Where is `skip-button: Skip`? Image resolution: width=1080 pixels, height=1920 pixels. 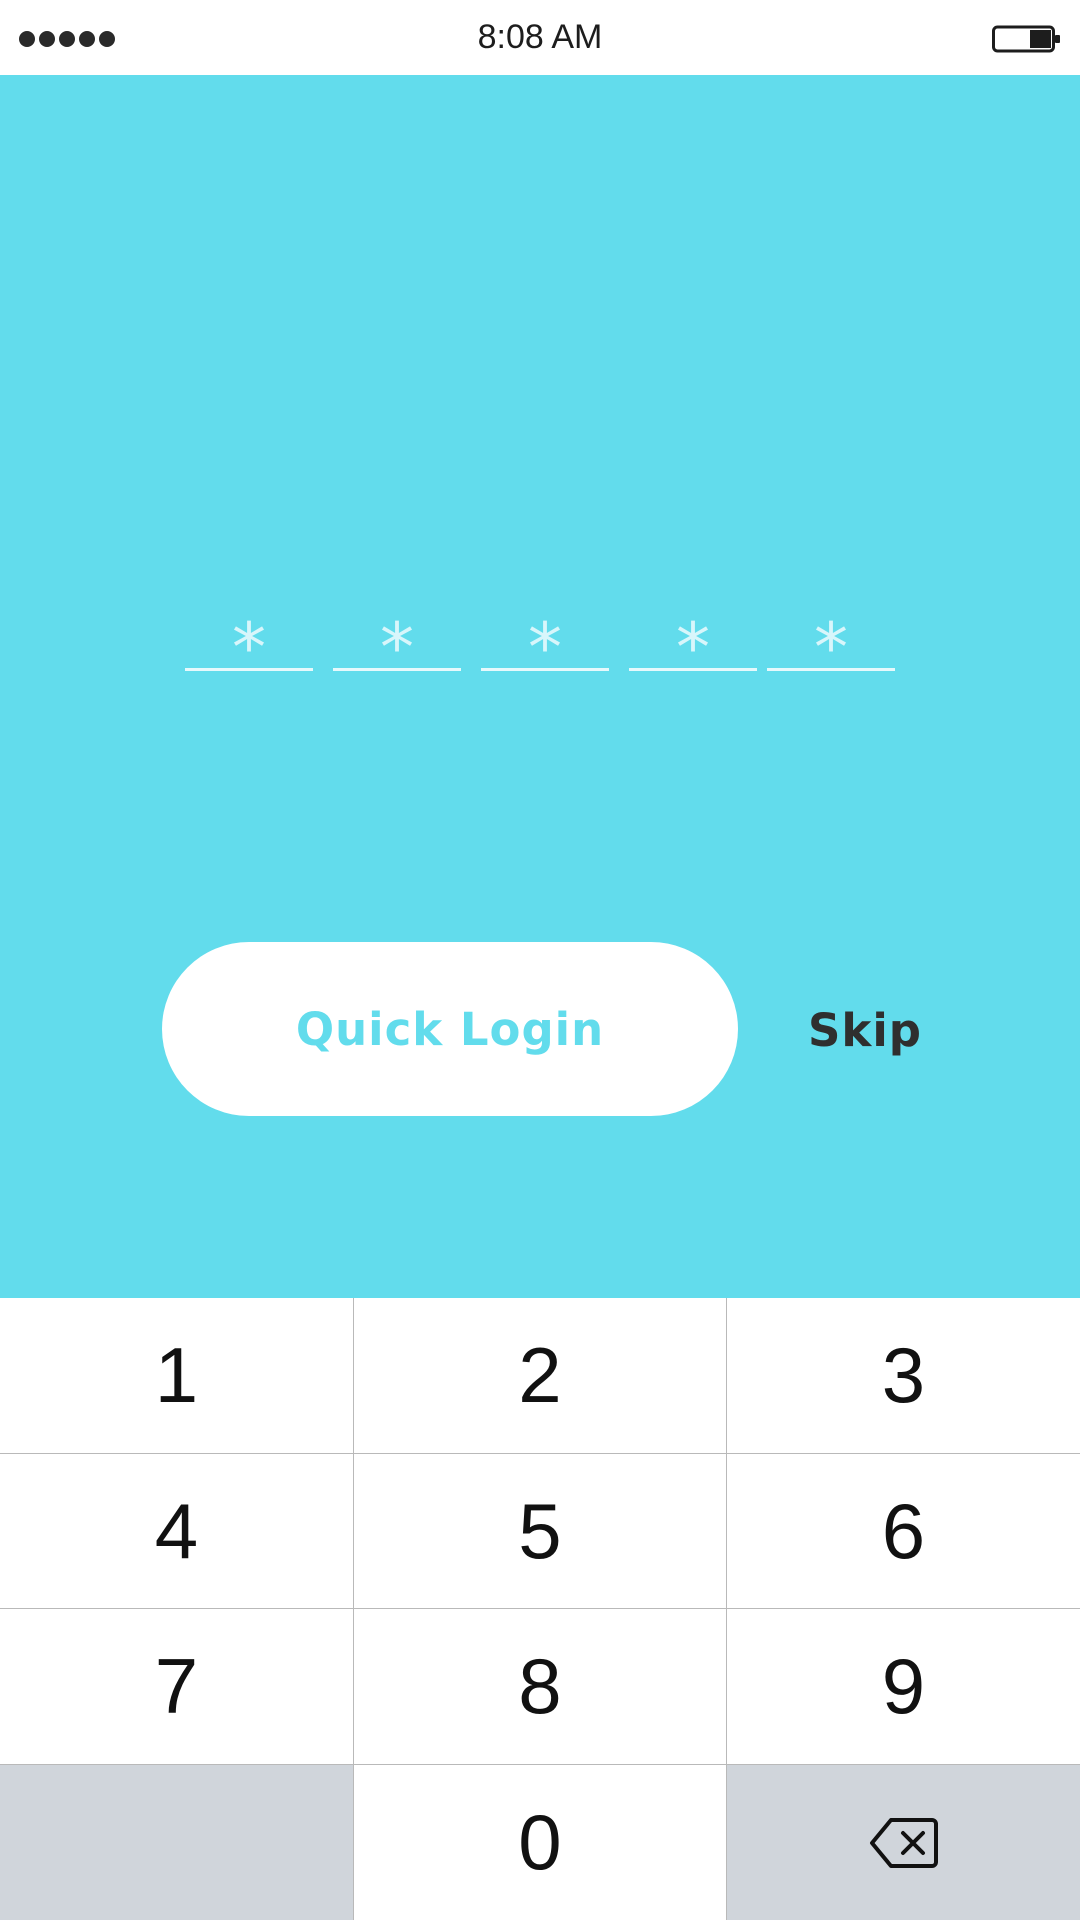
skip-button: Skip is located at coordinates (865, 1030).